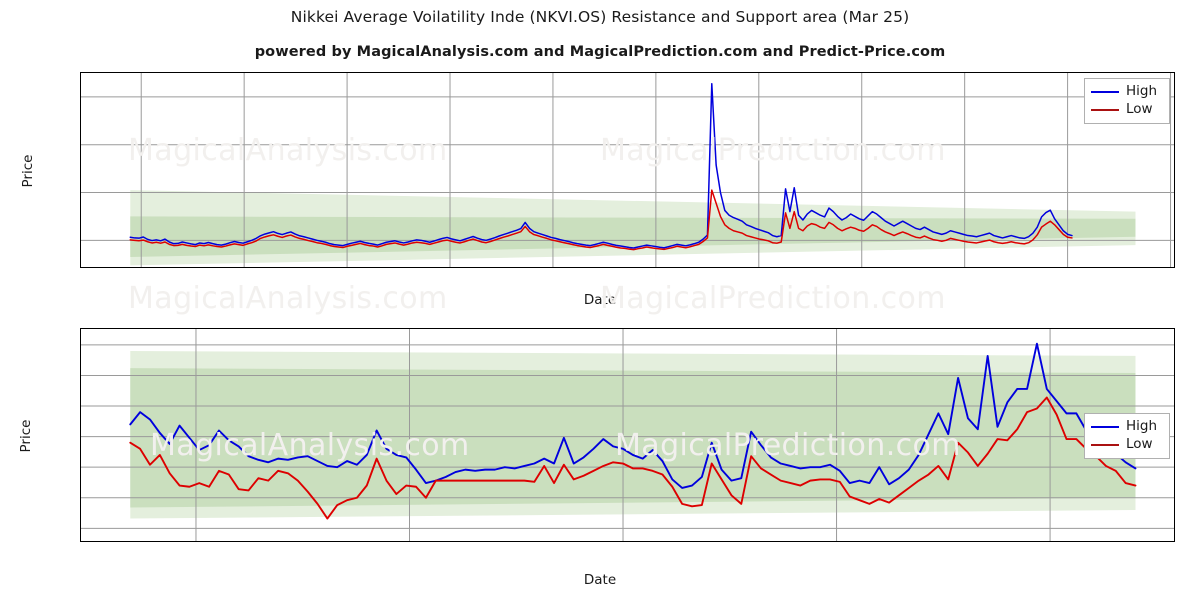 The width and height of the screenshot is (1200, 600). What do you see at coordinates (288, 298) in the screenshot?
I see `watermark-analysis-mid: MagicalAnalysis.com` at bounding box center [288, 298].